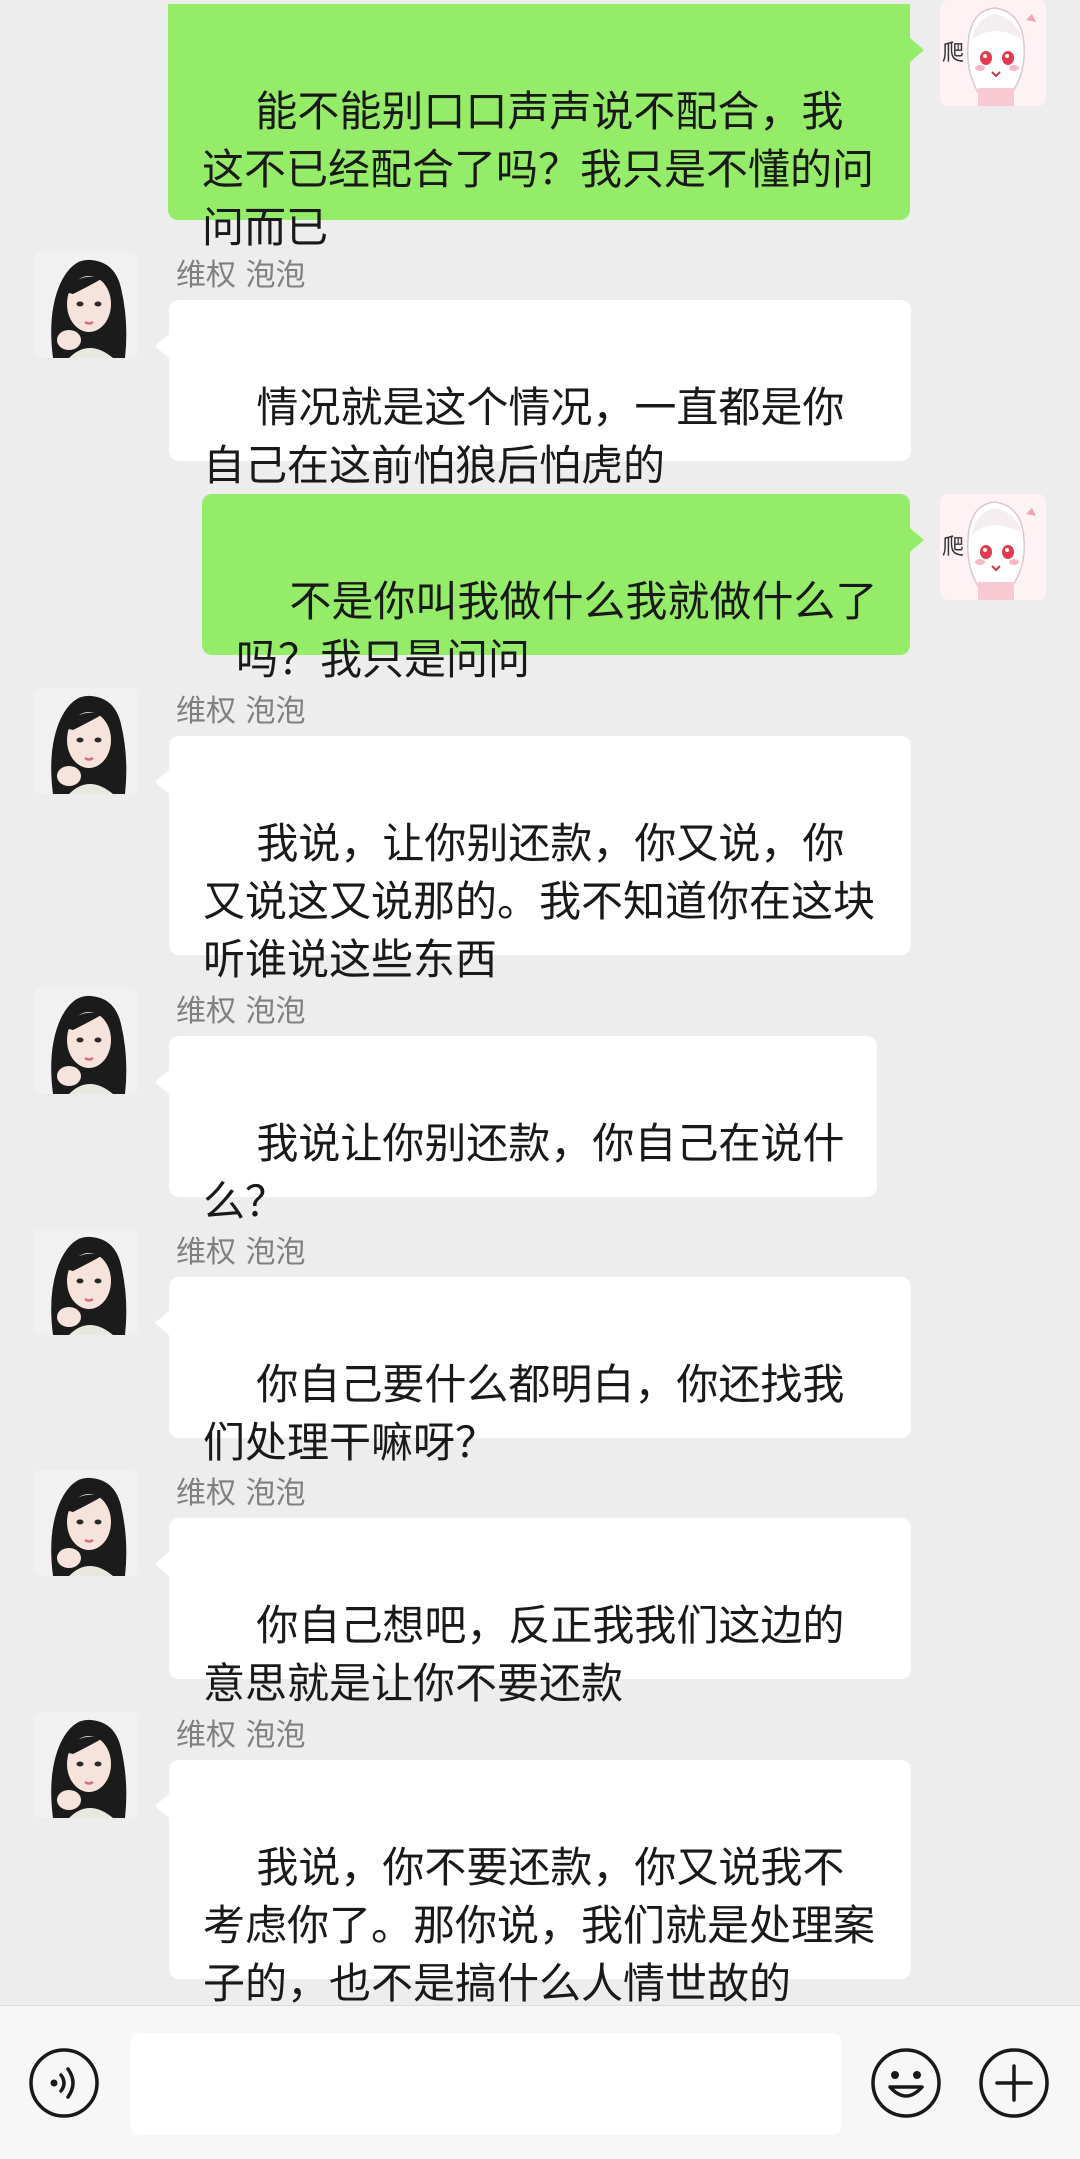  I want to click on emoji-button, so click(906, 2083).